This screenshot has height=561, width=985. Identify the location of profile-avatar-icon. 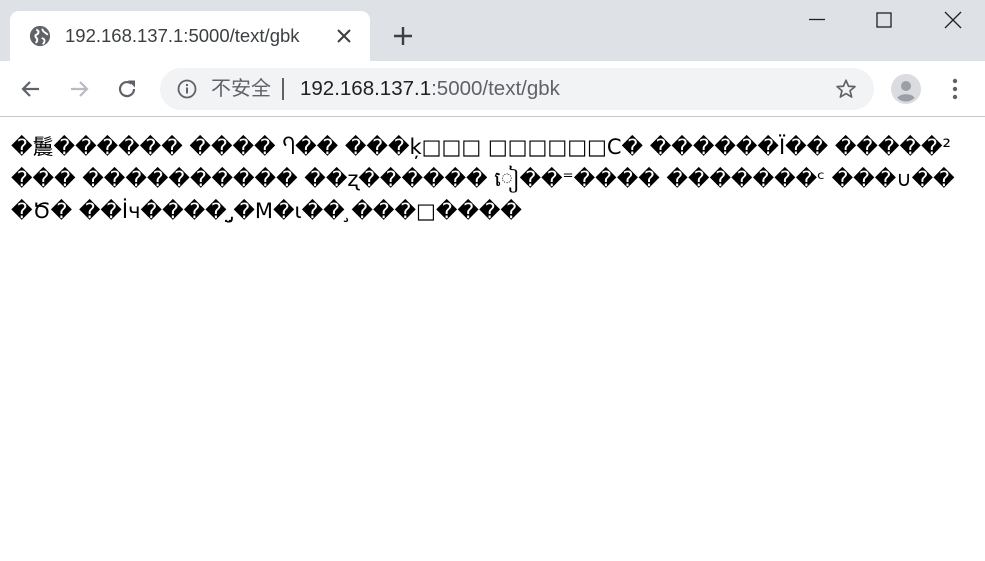
(906, 89).